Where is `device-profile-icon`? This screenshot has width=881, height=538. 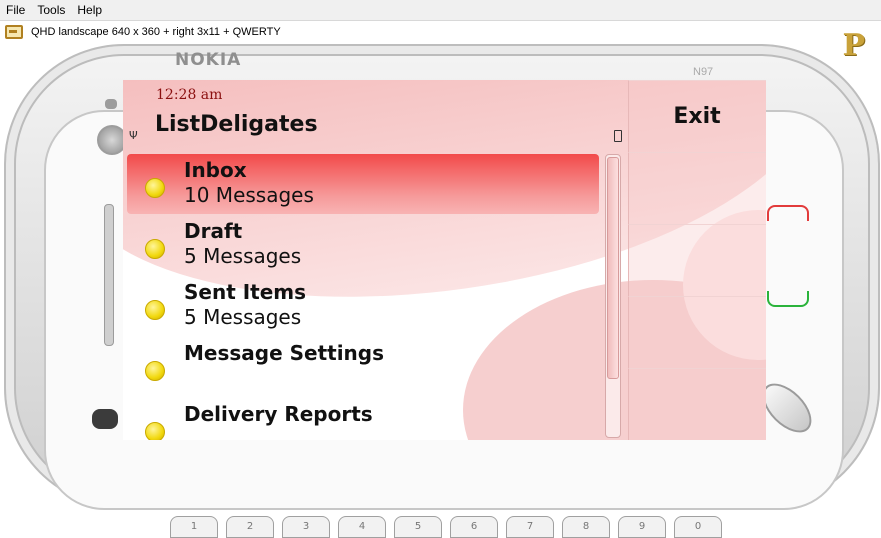
device-profile-icon is located at coordinates (14, 32).